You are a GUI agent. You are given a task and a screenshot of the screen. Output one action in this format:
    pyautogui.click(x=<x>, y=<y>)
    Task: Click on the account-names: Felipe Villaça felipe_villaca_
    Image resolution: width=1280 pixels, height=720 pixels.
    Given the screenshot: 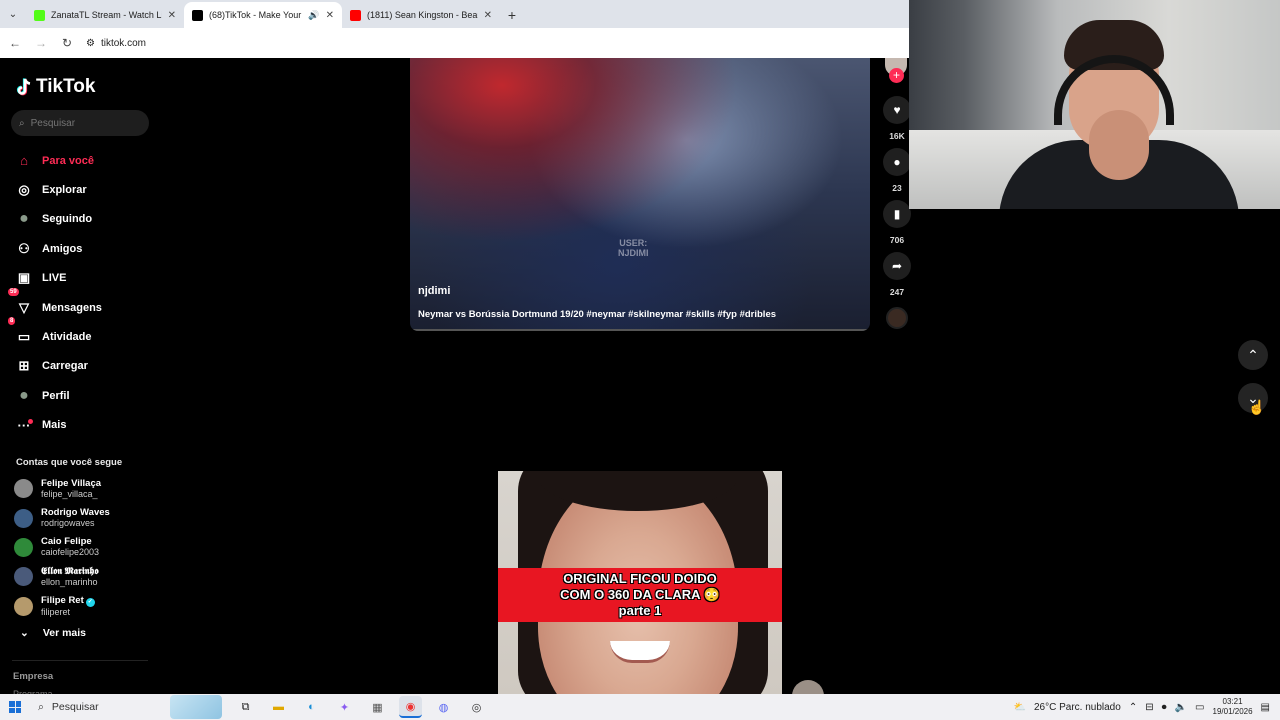 What is the action you would take?
    pyautogui.click(x=71, y=489)
    